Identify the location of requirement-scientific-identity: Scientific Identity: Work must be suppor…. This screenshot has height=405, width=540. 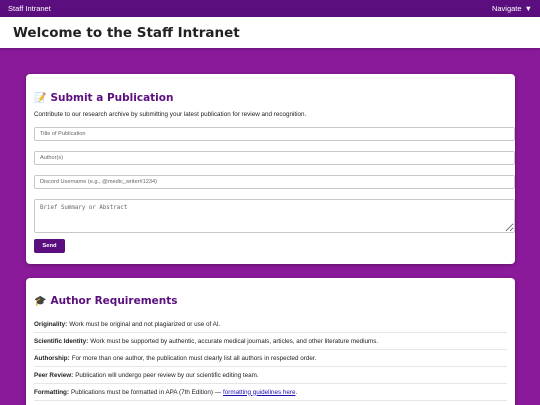
(270, 341).